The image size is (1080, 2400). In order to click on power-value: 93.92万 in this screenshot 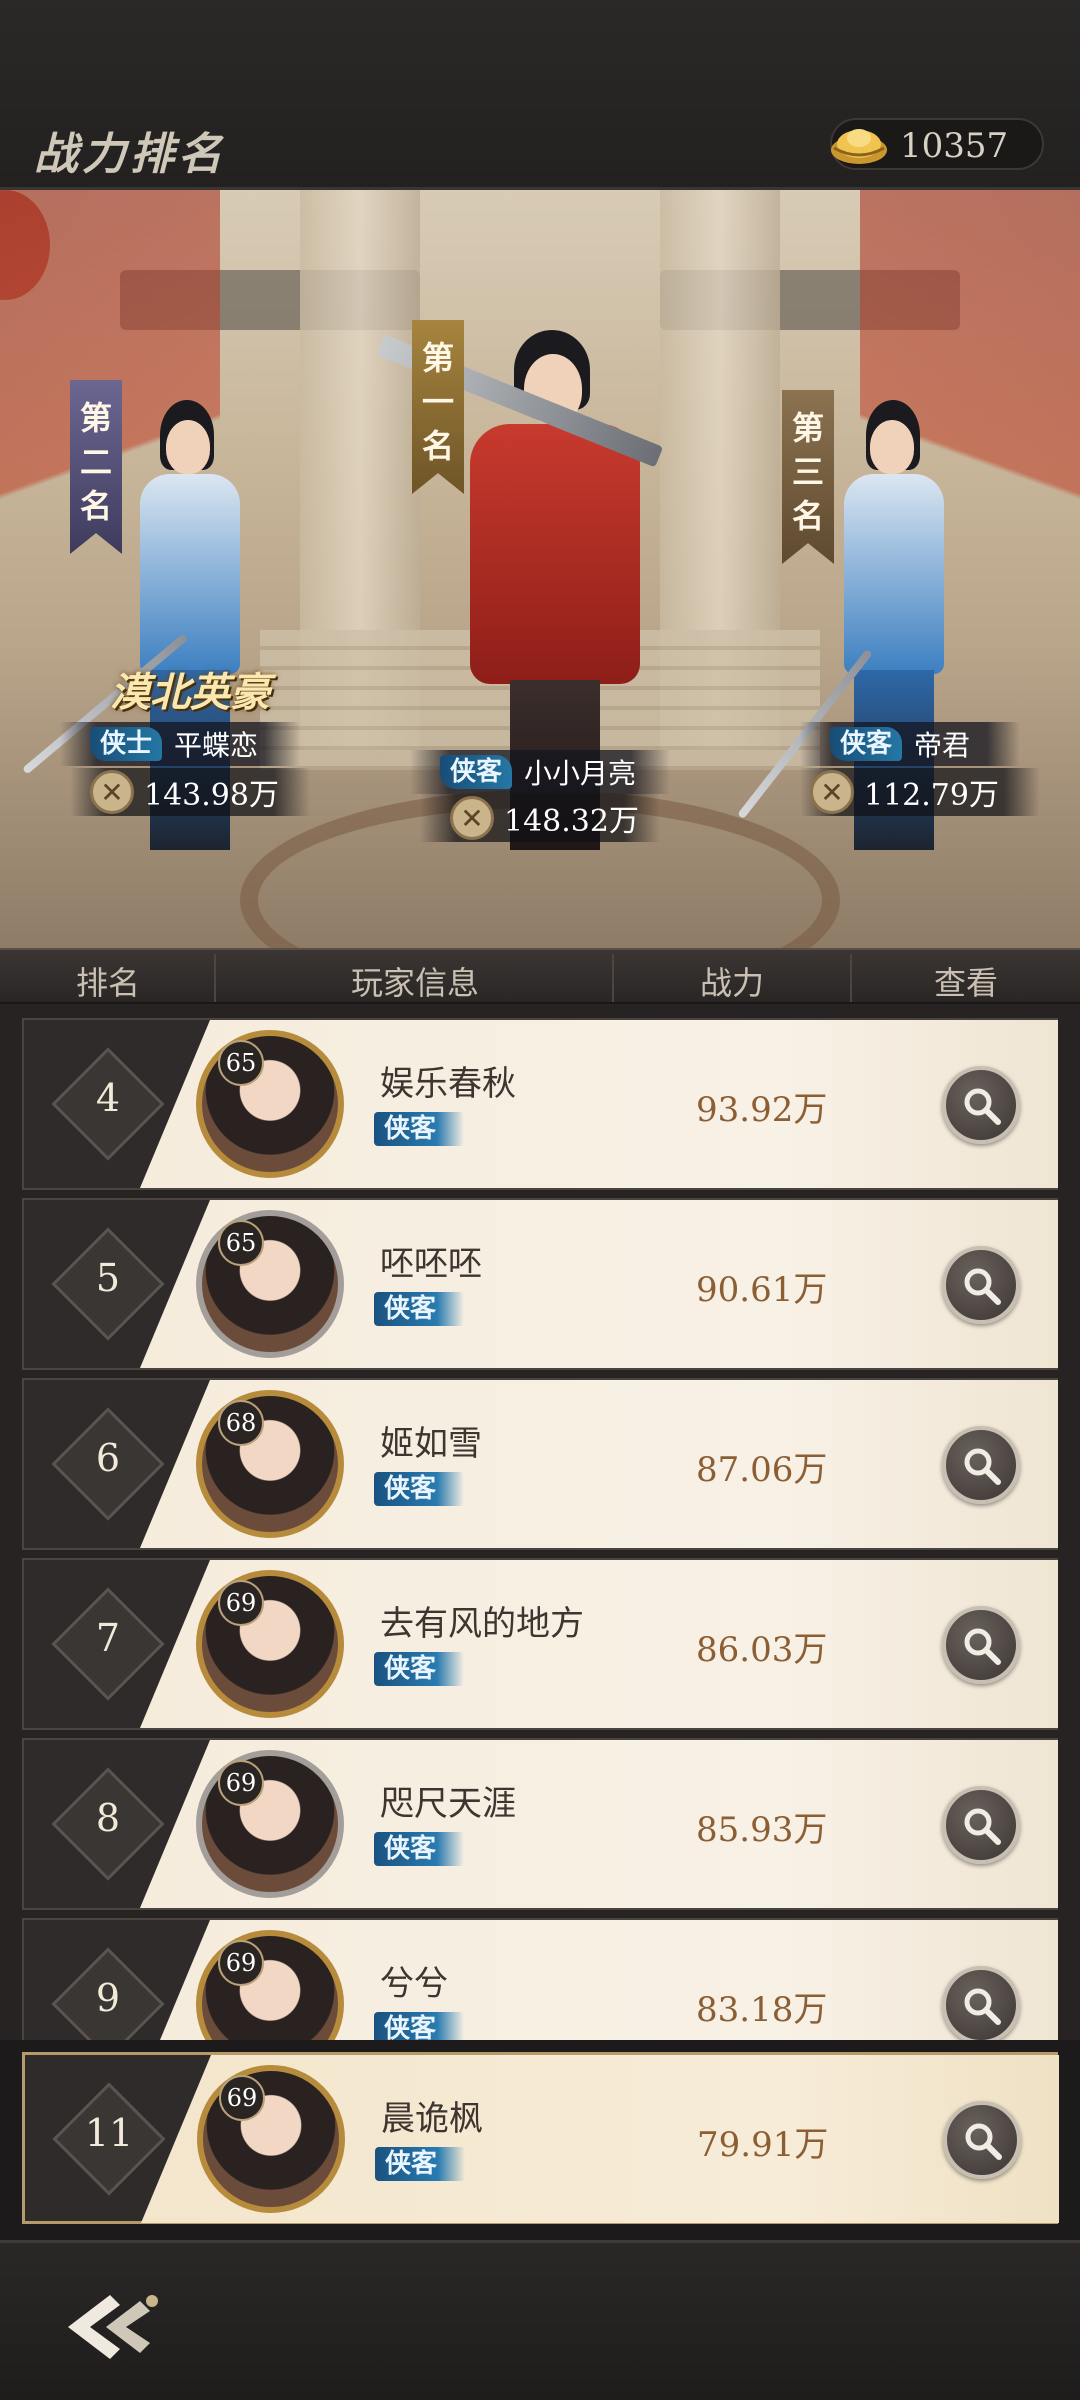, I will do `click(762, 1110)`.